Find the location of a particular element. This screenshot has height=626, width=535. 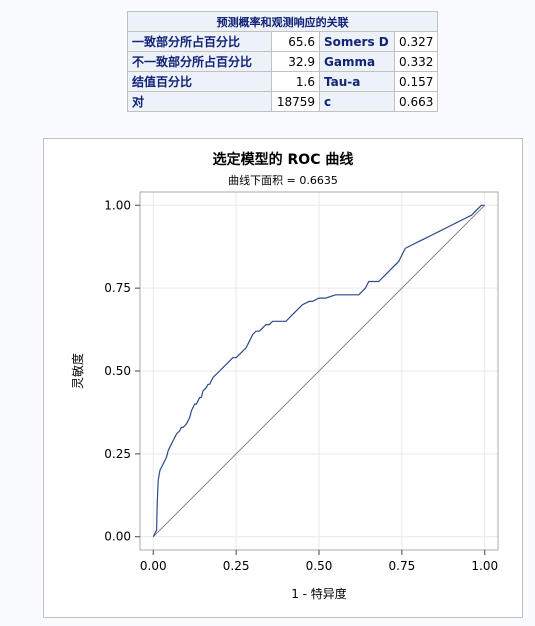

stat-value: 0.663 is located at coordinates (416, 101).